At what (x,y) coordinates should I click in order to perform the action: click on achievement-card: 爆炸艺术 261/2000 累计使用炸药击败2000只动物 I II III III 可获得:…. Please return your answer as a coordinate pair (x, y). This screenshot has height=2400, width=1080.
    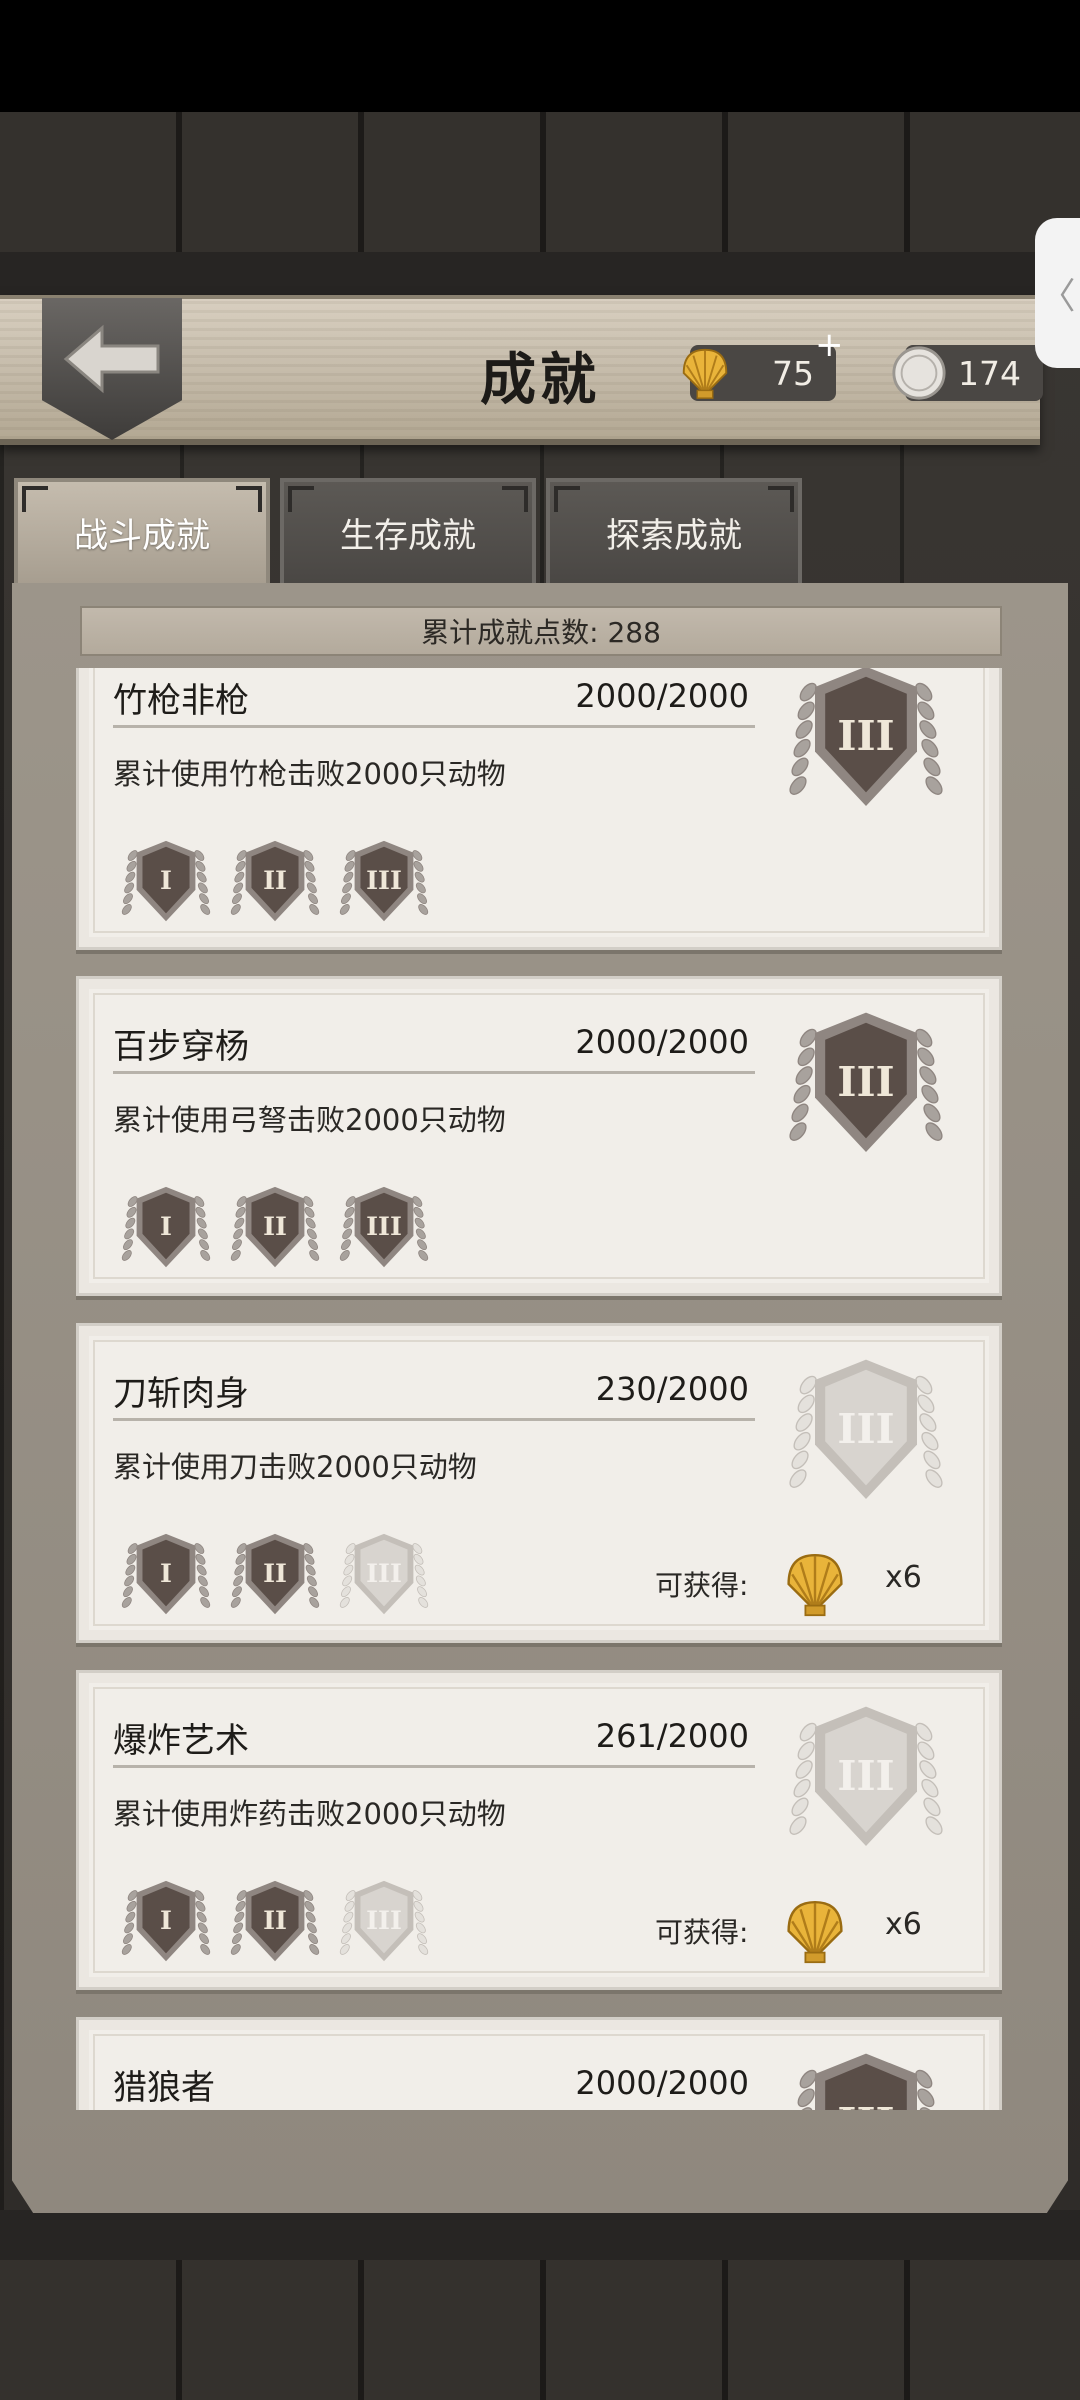
    Looking at the image, I should click on (539, 1830).